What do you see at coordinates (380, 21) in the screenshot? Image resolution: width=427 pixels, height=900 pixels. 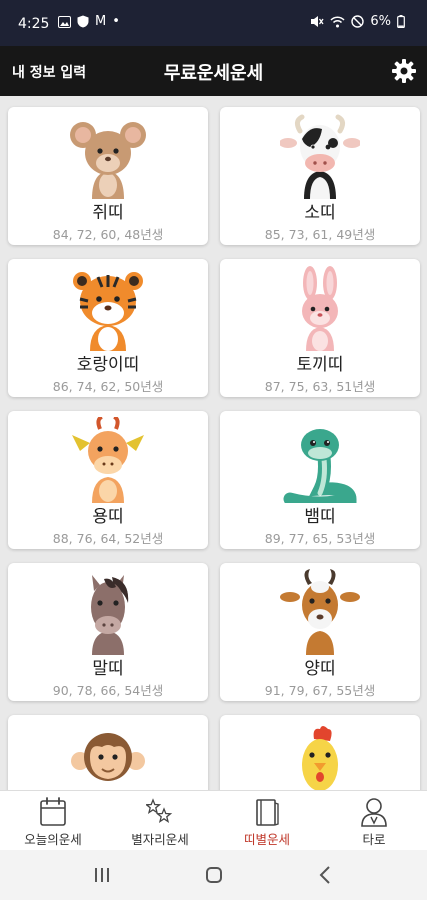 I see `battery-percent: 6%` at bounding box center [380, 21].